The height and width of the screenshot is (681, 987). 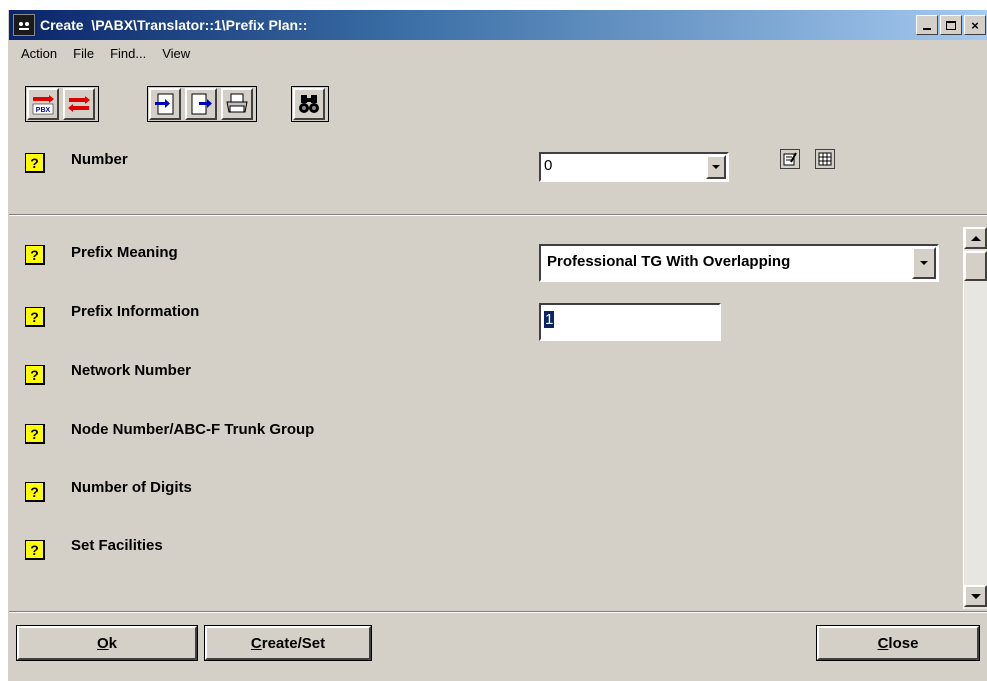 I want to click on scroll-up-button, so click(x=975, y=238).